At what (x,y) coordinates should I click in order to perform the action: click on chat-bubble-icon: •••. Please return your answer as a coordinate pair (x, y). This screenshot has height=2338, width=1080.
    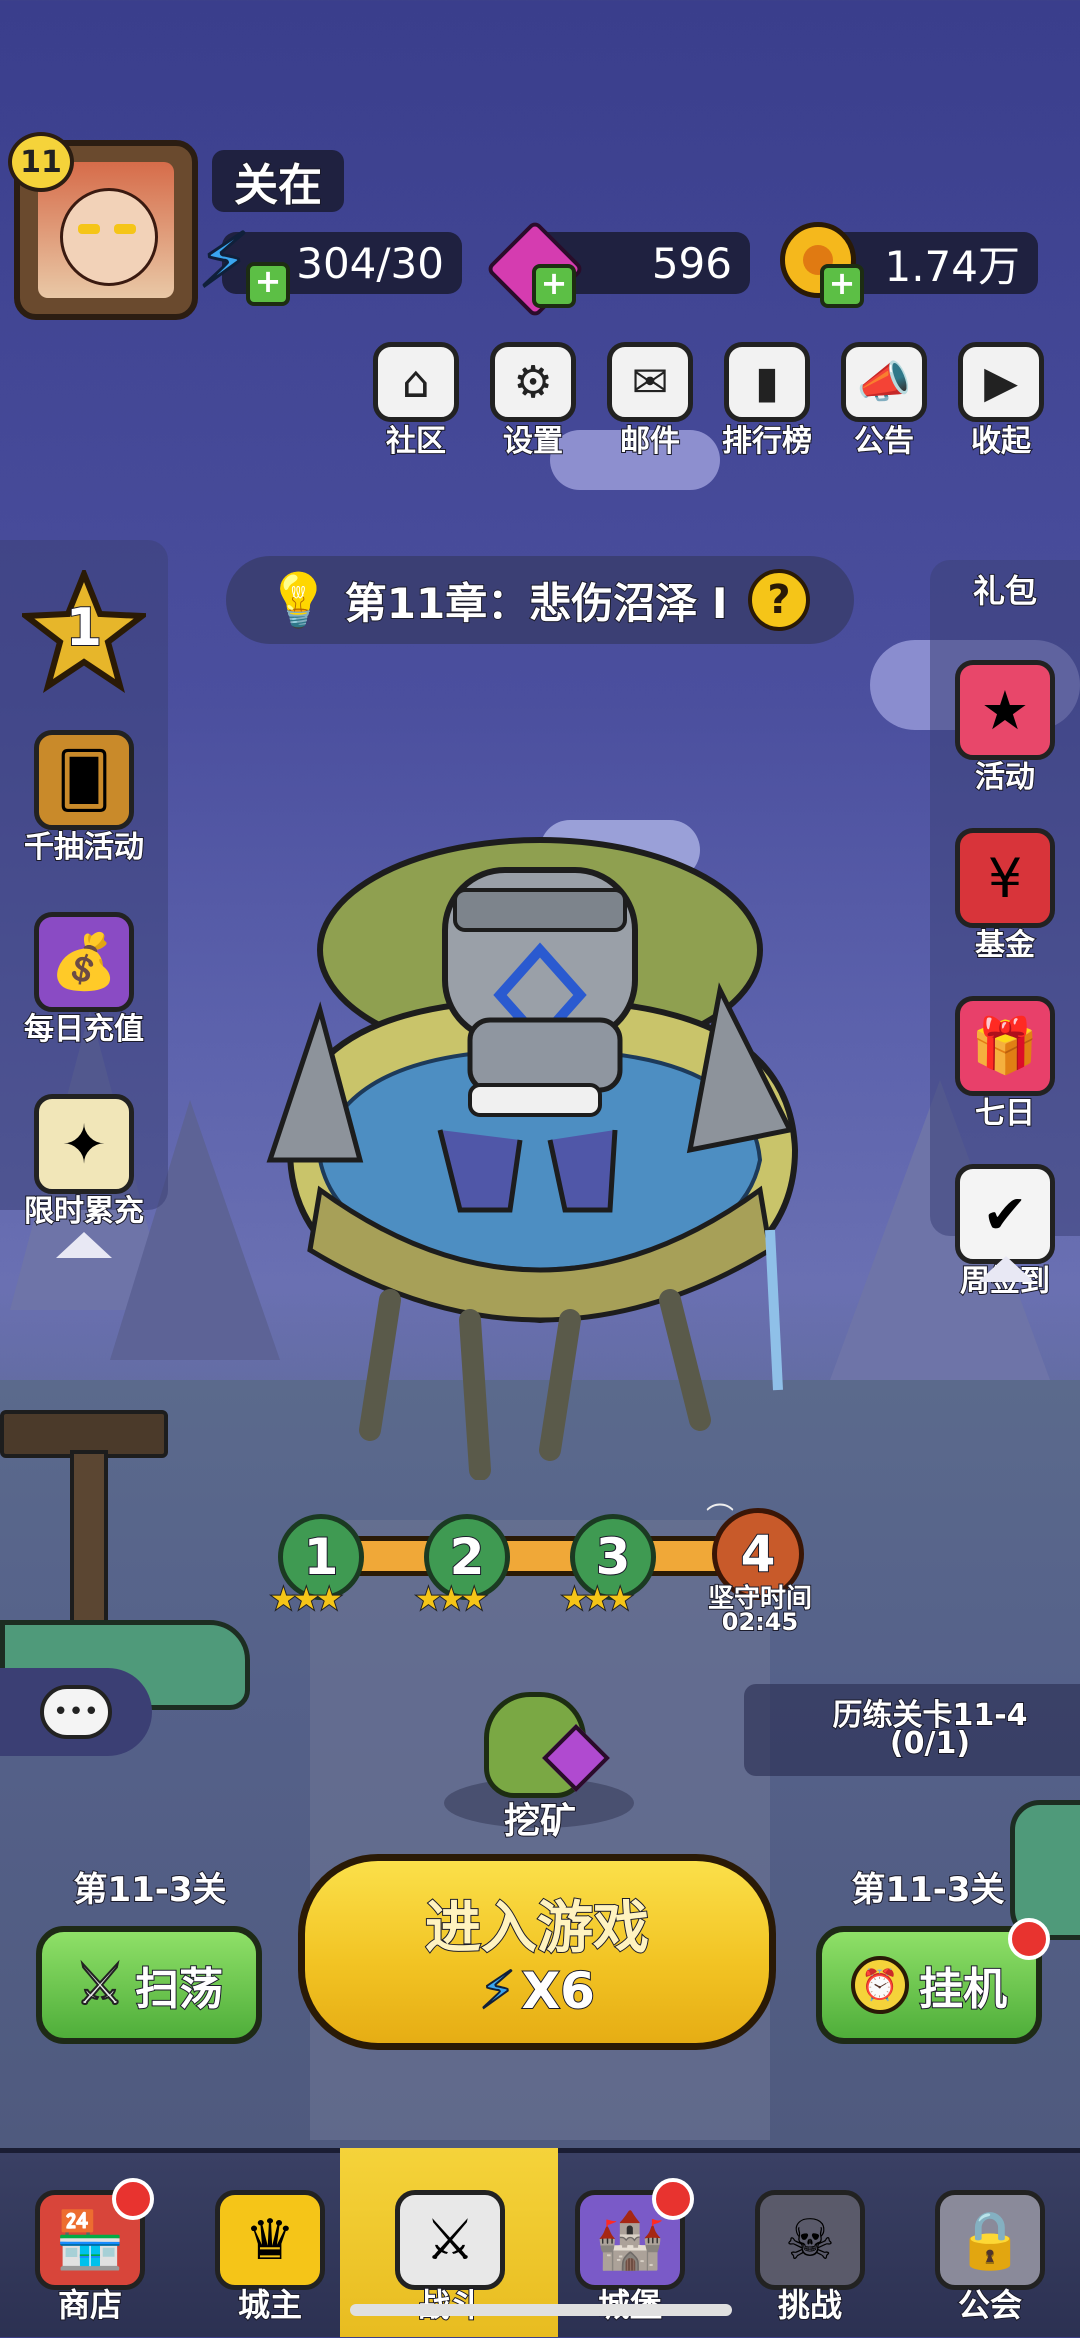
    Looking at the image, I should click on (76, 1712).